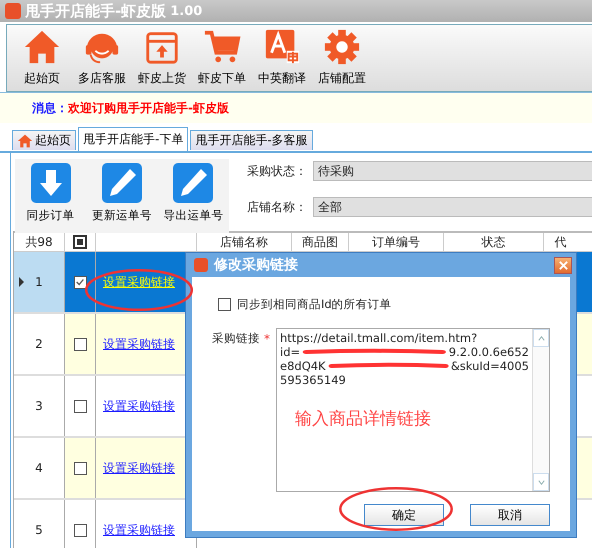 The height and width of the screenshot is (548, 592). I want to click on message-label: 消息：, so click(50, 108).